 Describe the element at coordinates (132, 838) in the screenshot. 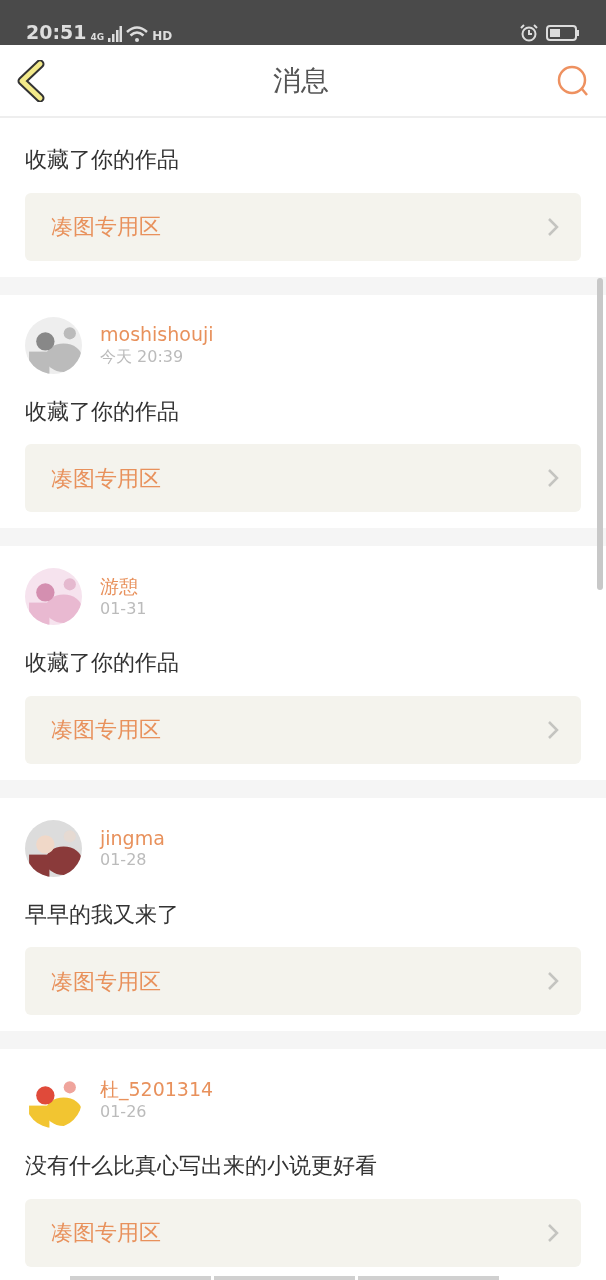

I see `user-name: jingma` at that location.